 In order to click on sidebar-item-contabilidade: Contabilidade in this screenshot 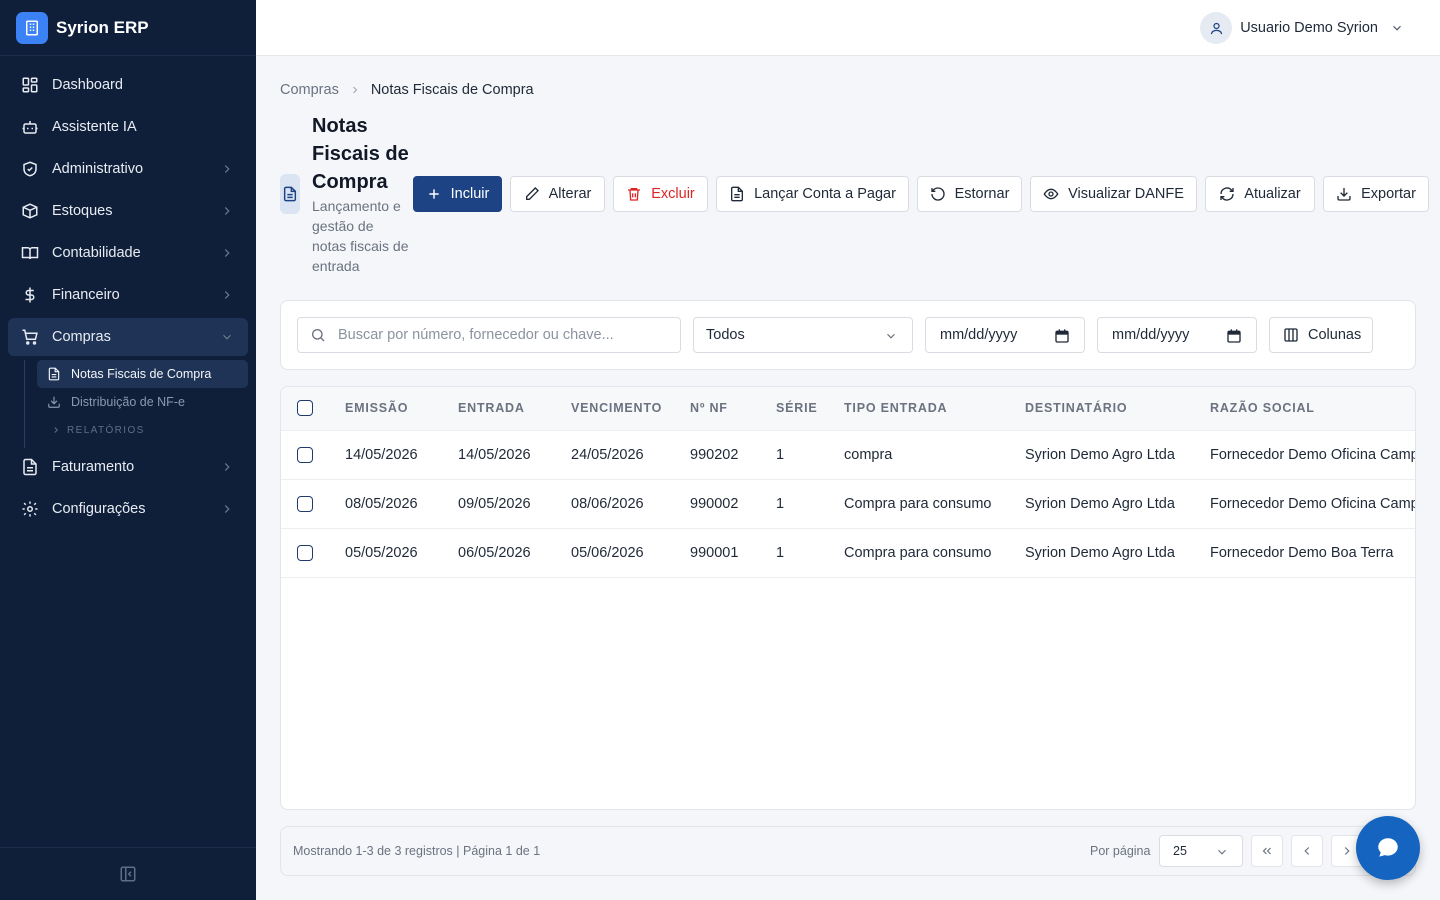, I will do `click(128, 253)`.